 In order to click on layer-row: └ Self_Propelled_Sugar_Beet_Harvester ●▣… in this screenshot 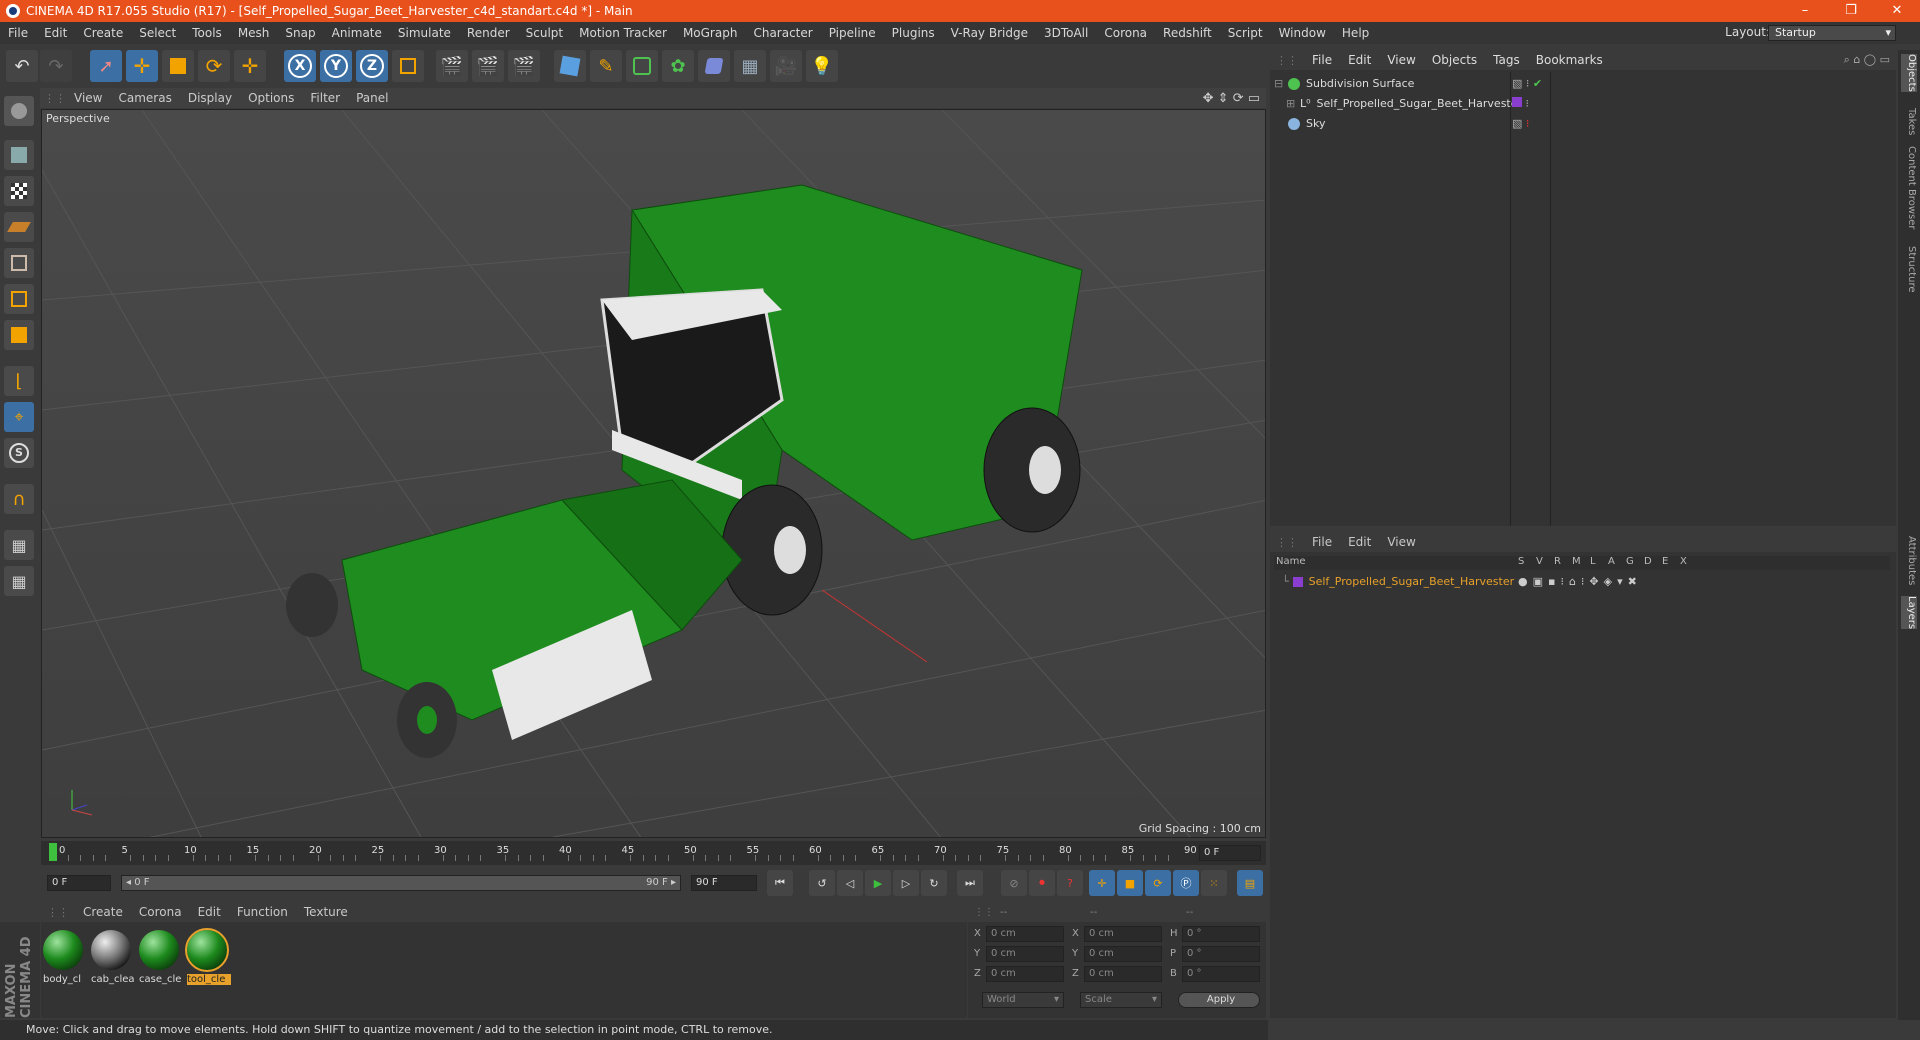, I will do `click(1582, 581)`.